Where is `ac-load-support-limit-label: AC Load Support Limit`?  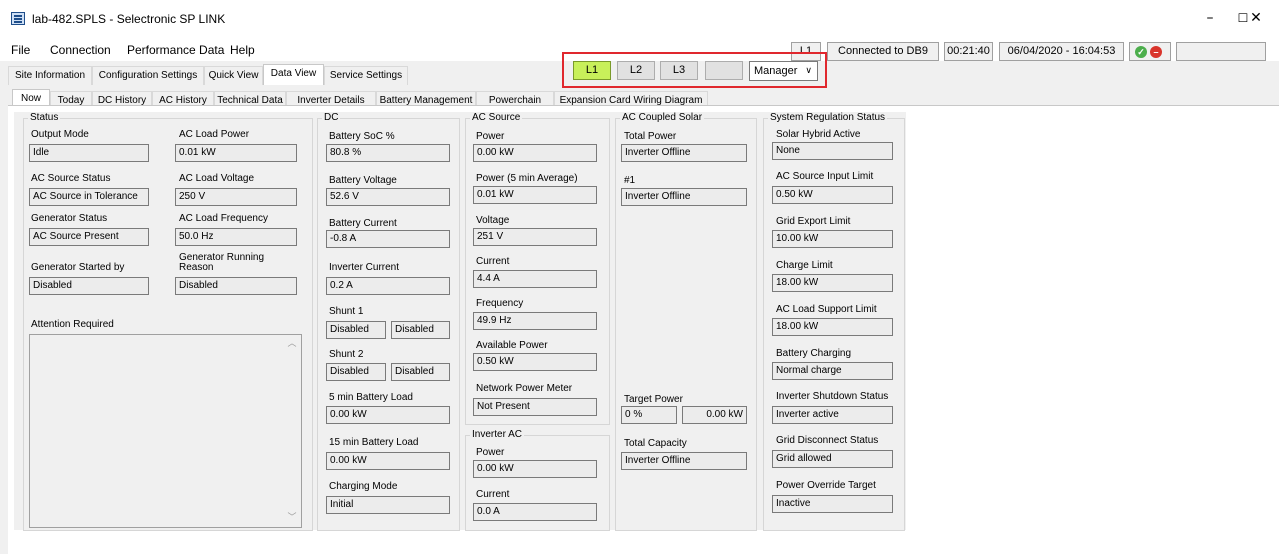
ac-load-support-limit-label: AC Load Support Limit is located at coordinates (826, 309).